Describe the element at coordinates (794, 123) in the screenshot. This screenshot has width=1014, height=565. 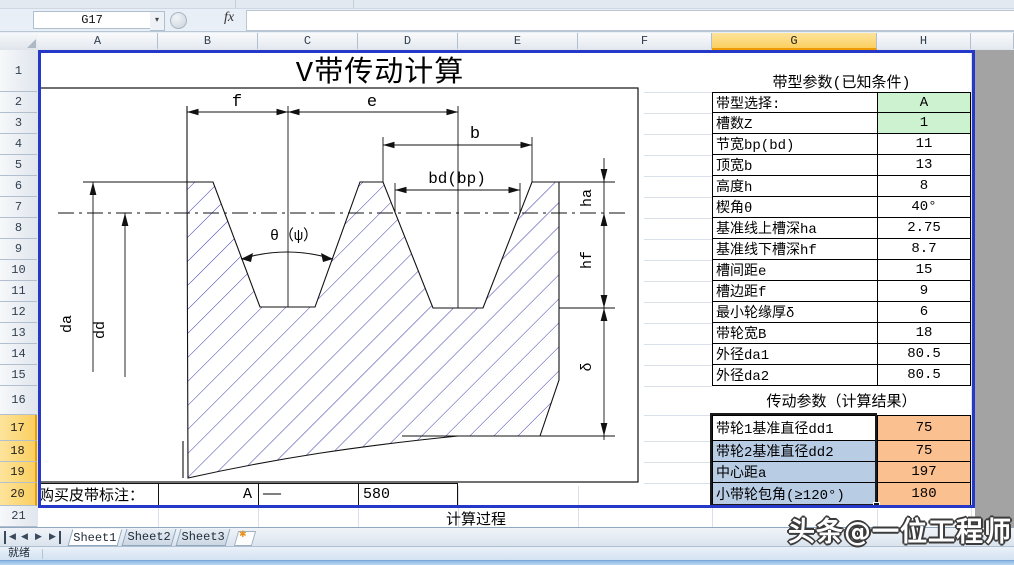
I see `param-label-cell: 槽数Z` at that location.